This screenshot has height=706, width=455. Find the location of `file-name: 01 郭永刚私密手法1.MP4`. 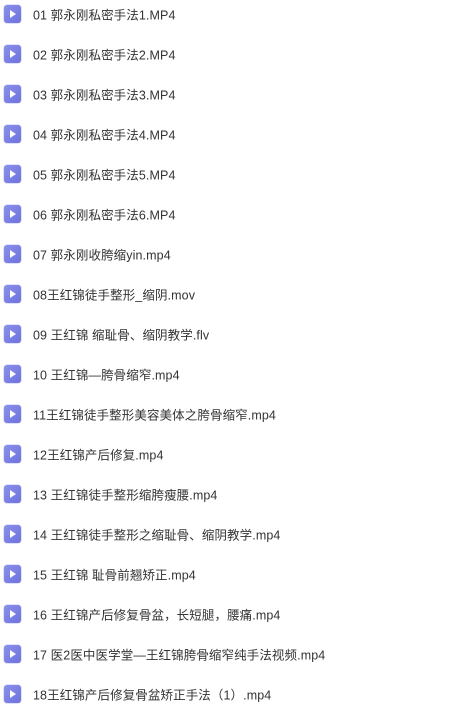

file-name: 01 郭永刚私密手法1.MP4 is located at coordinates (104, 15).